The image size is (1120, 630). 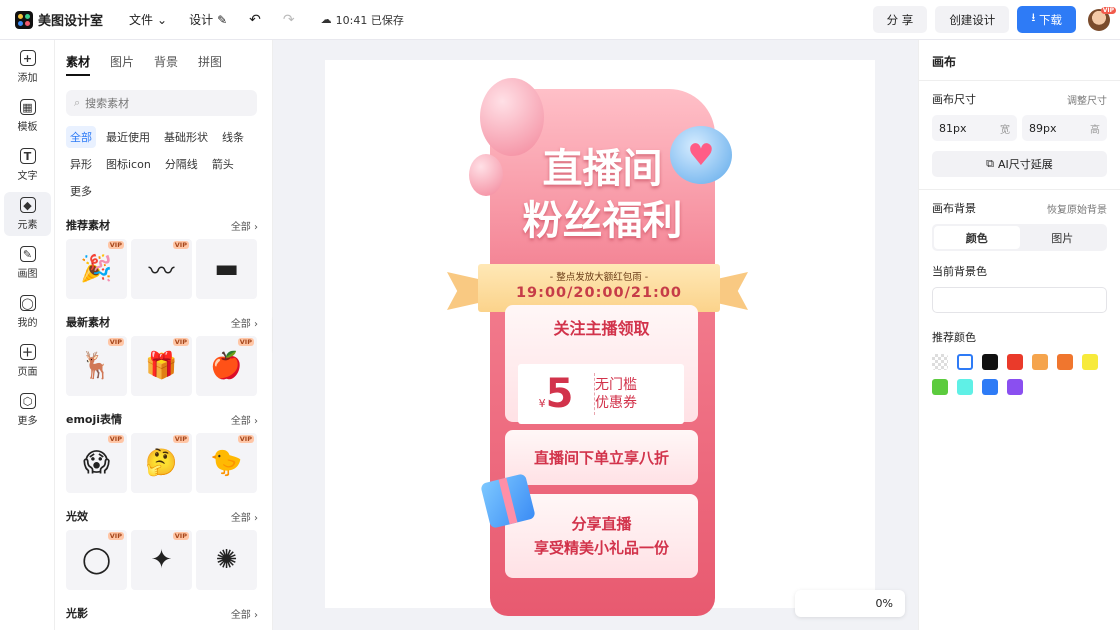 I want to click on thumbnail-row: 🦌 VIP 🎁 VIP 🍎 VIP, so click(x=169, y=366).